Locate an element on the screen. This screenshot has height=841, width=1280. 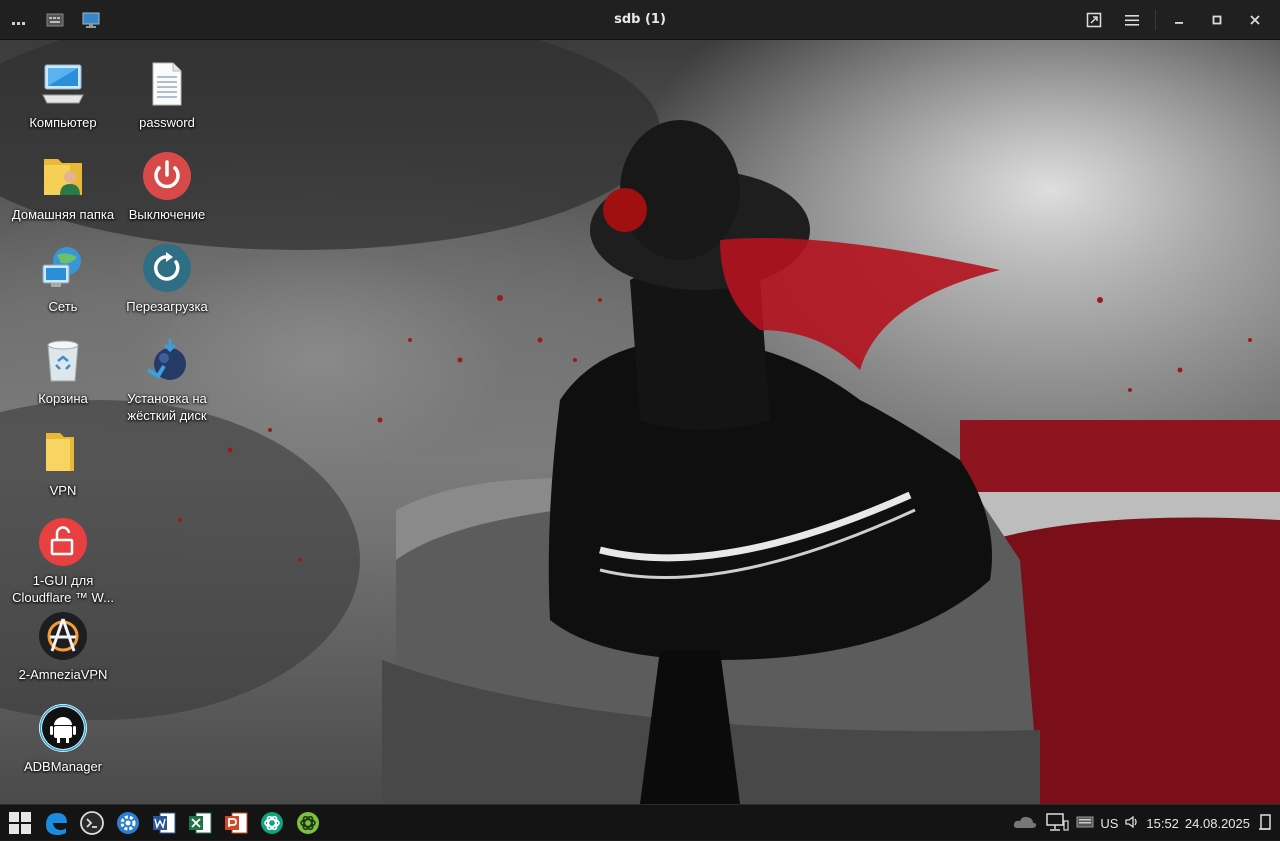
monitor-icon is located at coordinates (91, 20).